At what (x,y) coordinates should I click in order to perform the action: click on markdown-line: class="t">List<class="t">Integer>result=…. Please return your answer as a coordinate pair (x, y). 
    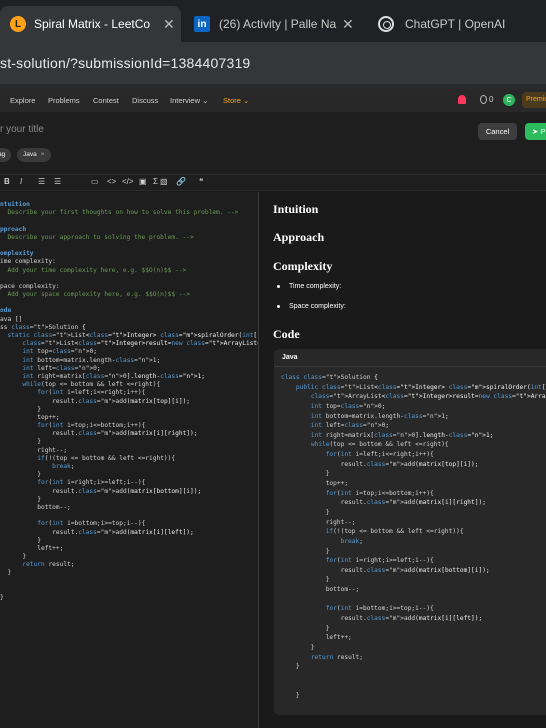
    Looking at the image, I should click on (129, 344).